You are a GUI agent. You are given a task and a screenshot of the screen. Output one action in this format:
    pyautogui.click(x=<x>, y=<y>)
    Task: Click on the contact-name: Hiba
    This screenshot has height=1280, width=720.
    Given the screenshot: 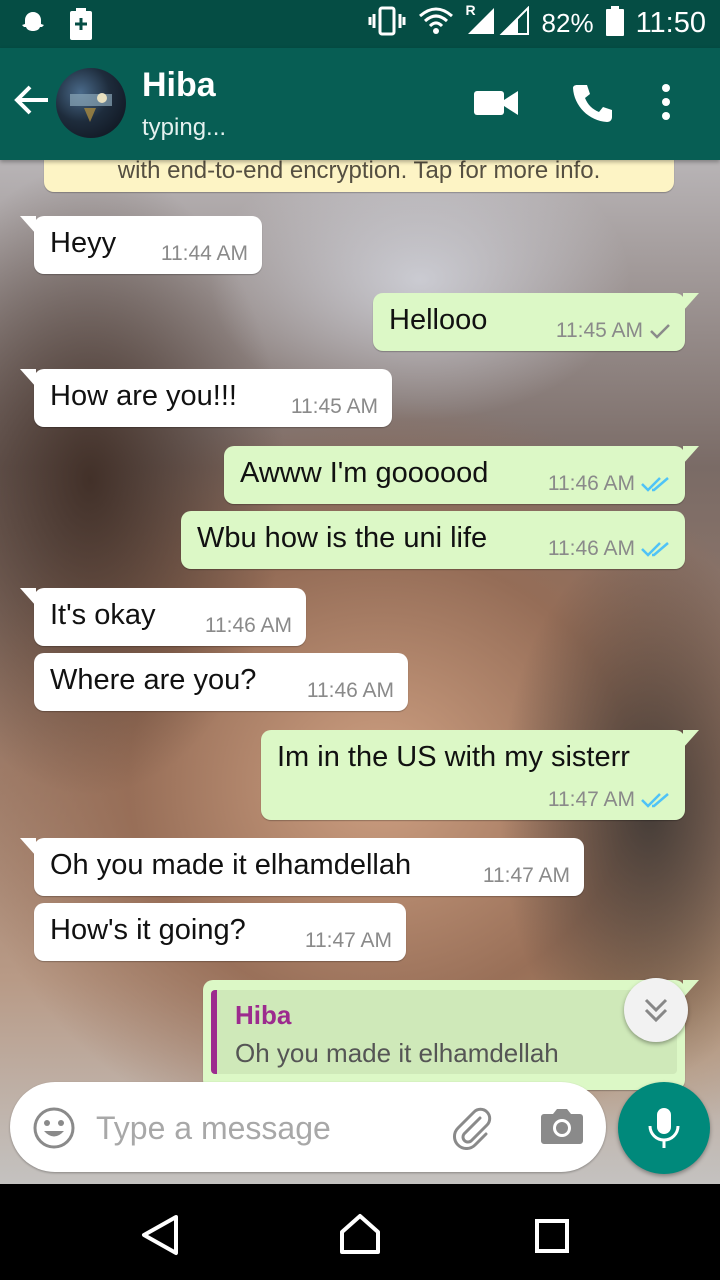 What is the action you would take?
    pyautogui.click(x=179, y=85)
    